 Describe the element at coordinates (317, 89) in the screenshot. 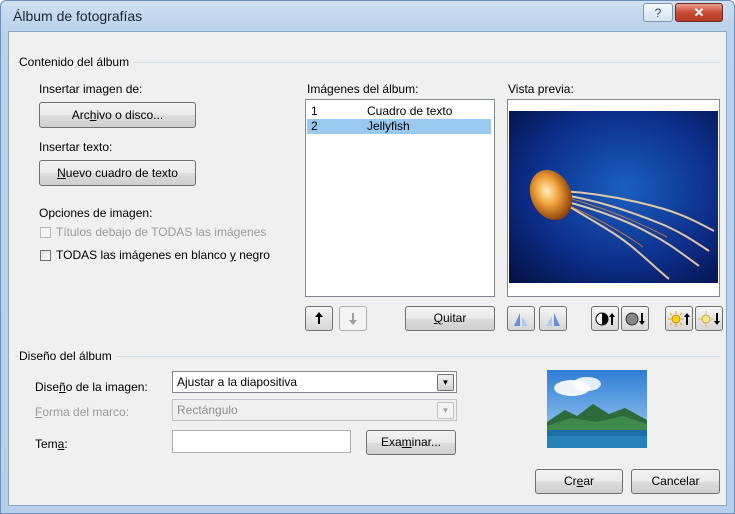

I see `album-images-pre: Imá` at that location.